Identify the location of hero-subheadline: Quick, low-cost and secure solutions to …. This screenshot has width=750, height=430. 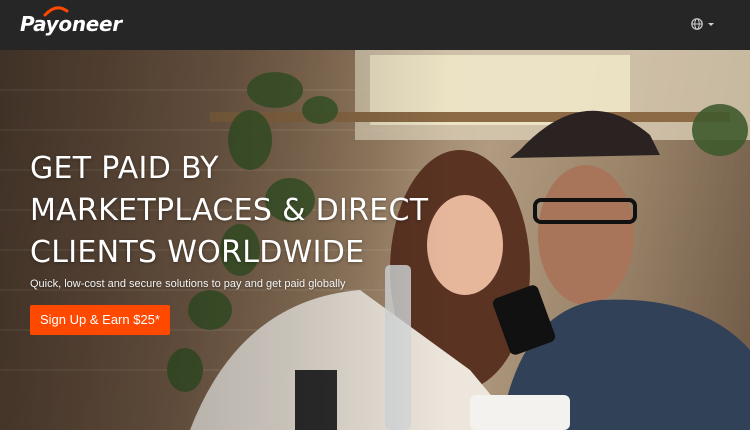
(188, 284).